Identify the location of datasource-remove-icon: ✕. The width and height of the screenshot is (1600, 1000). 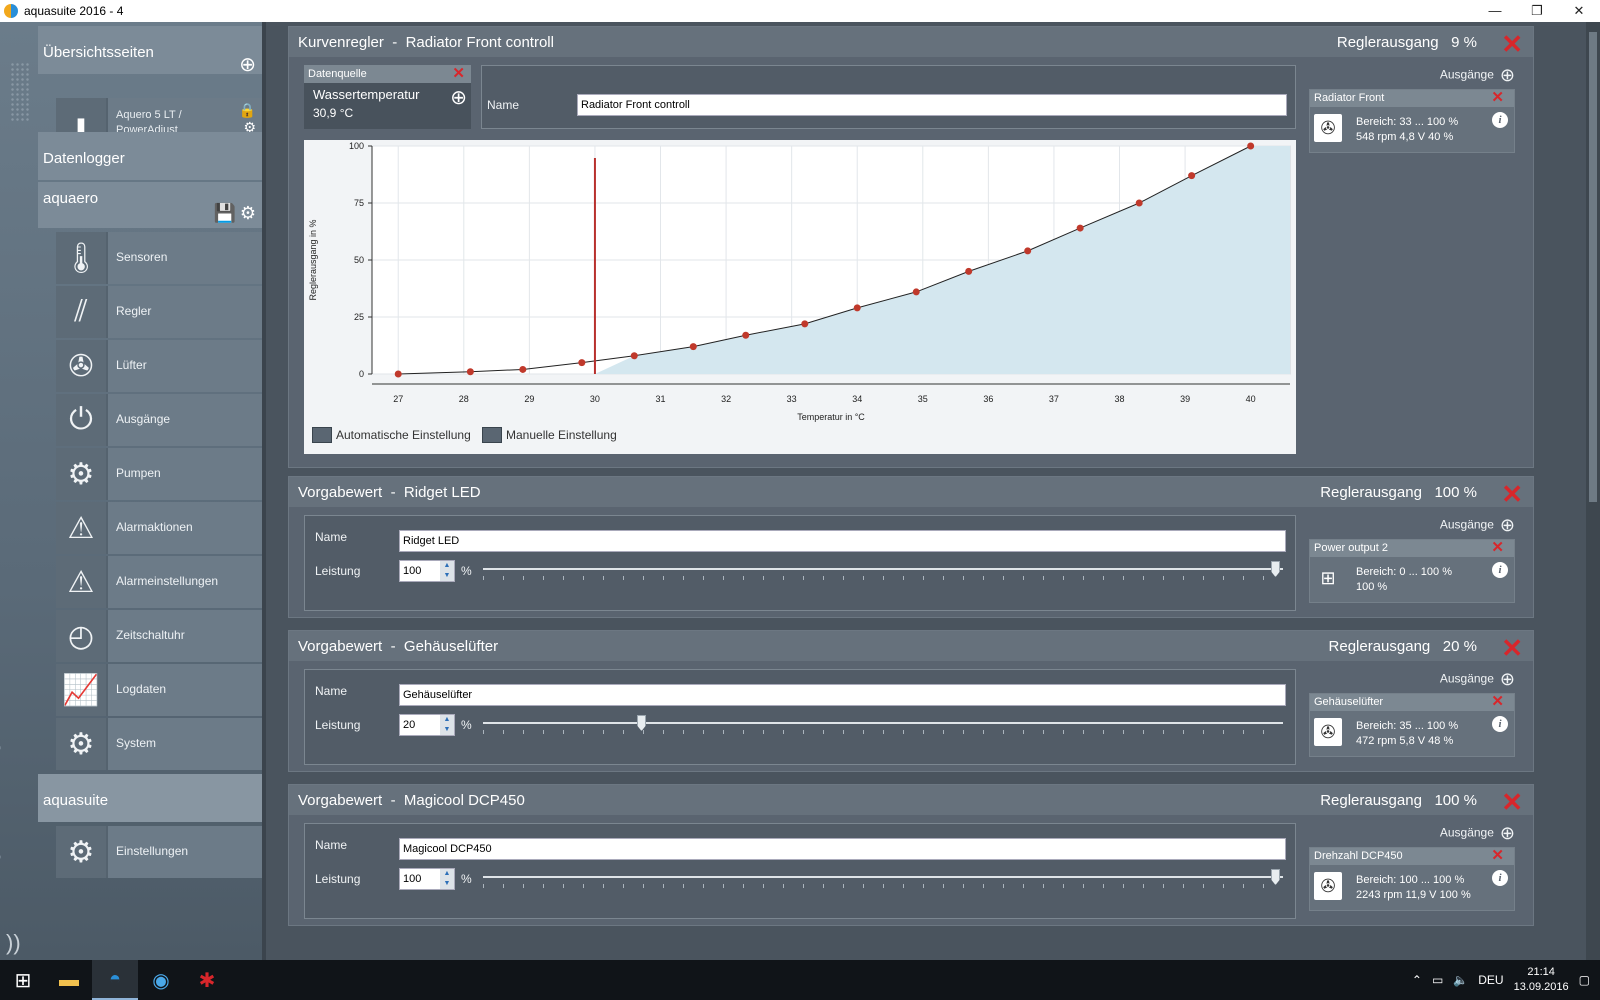
(458, 73).